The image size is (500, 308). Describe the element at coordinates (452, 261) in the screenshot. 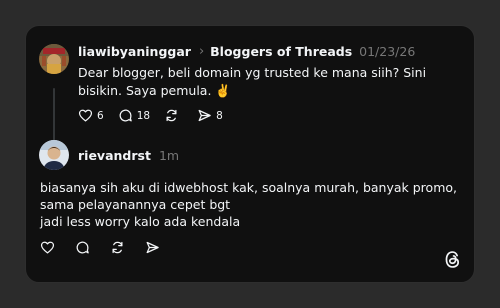

I see `threads-logo-icon` at that location.